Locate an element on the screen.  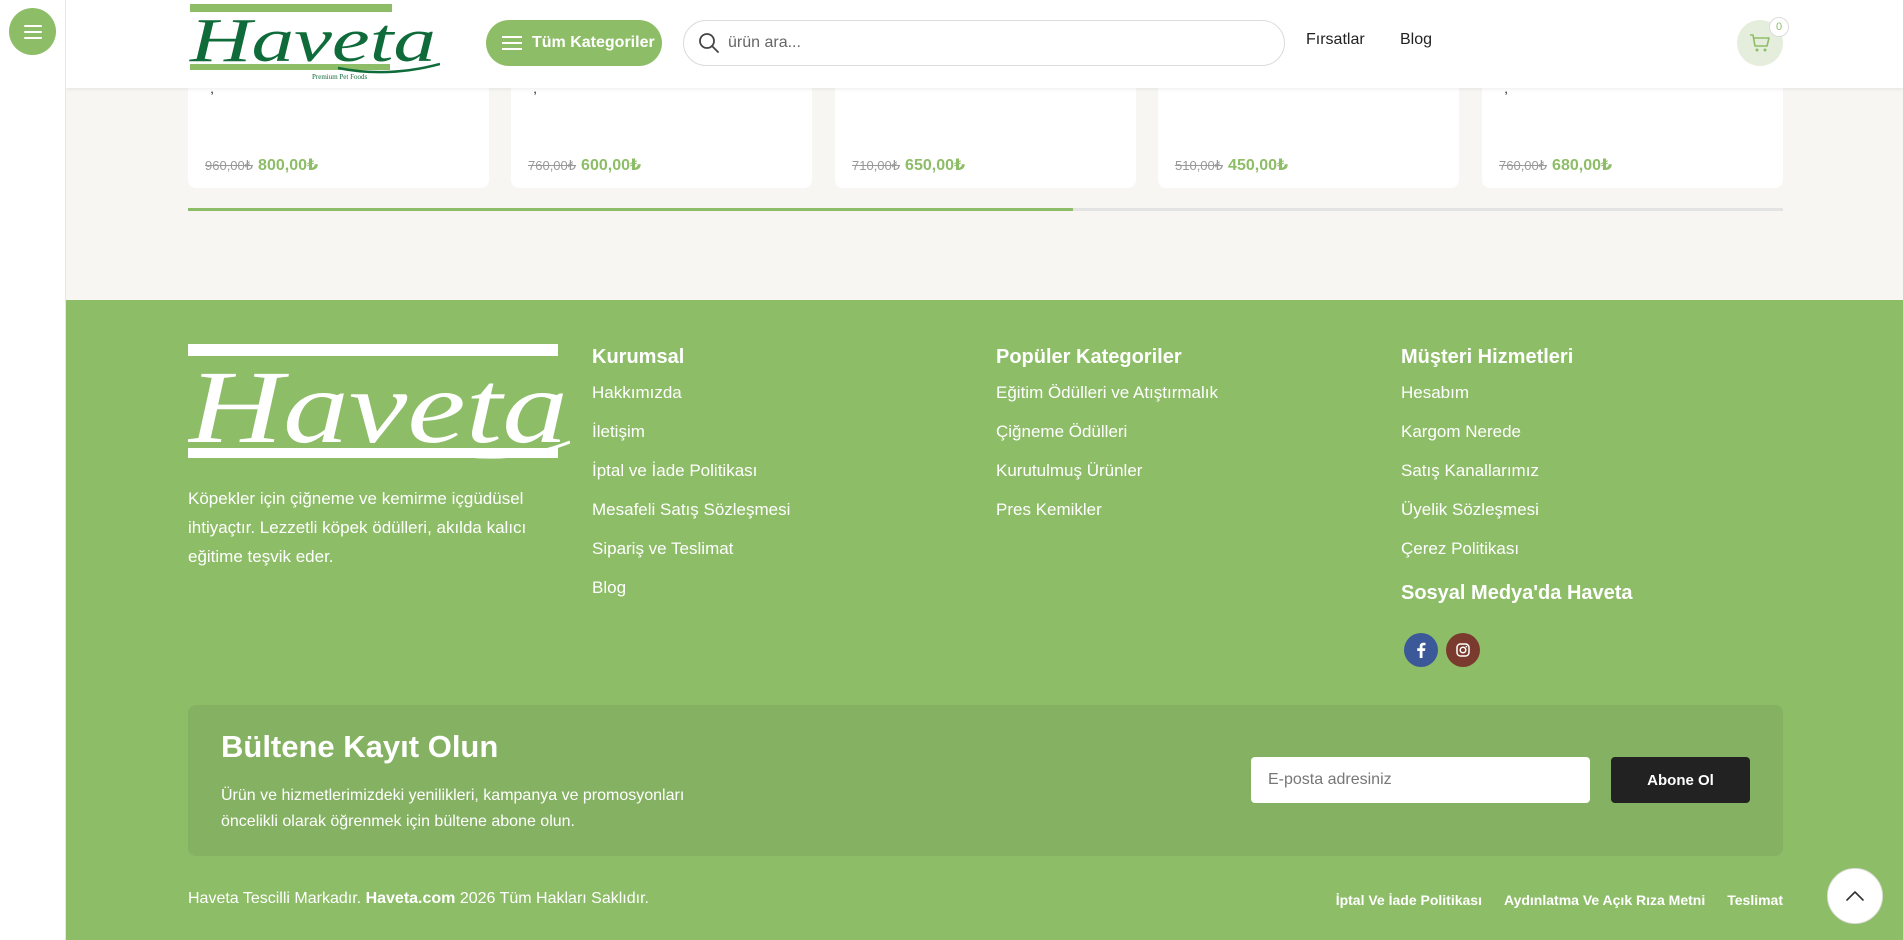
scroll-to-top-button is located at coordinates (1855, 896).